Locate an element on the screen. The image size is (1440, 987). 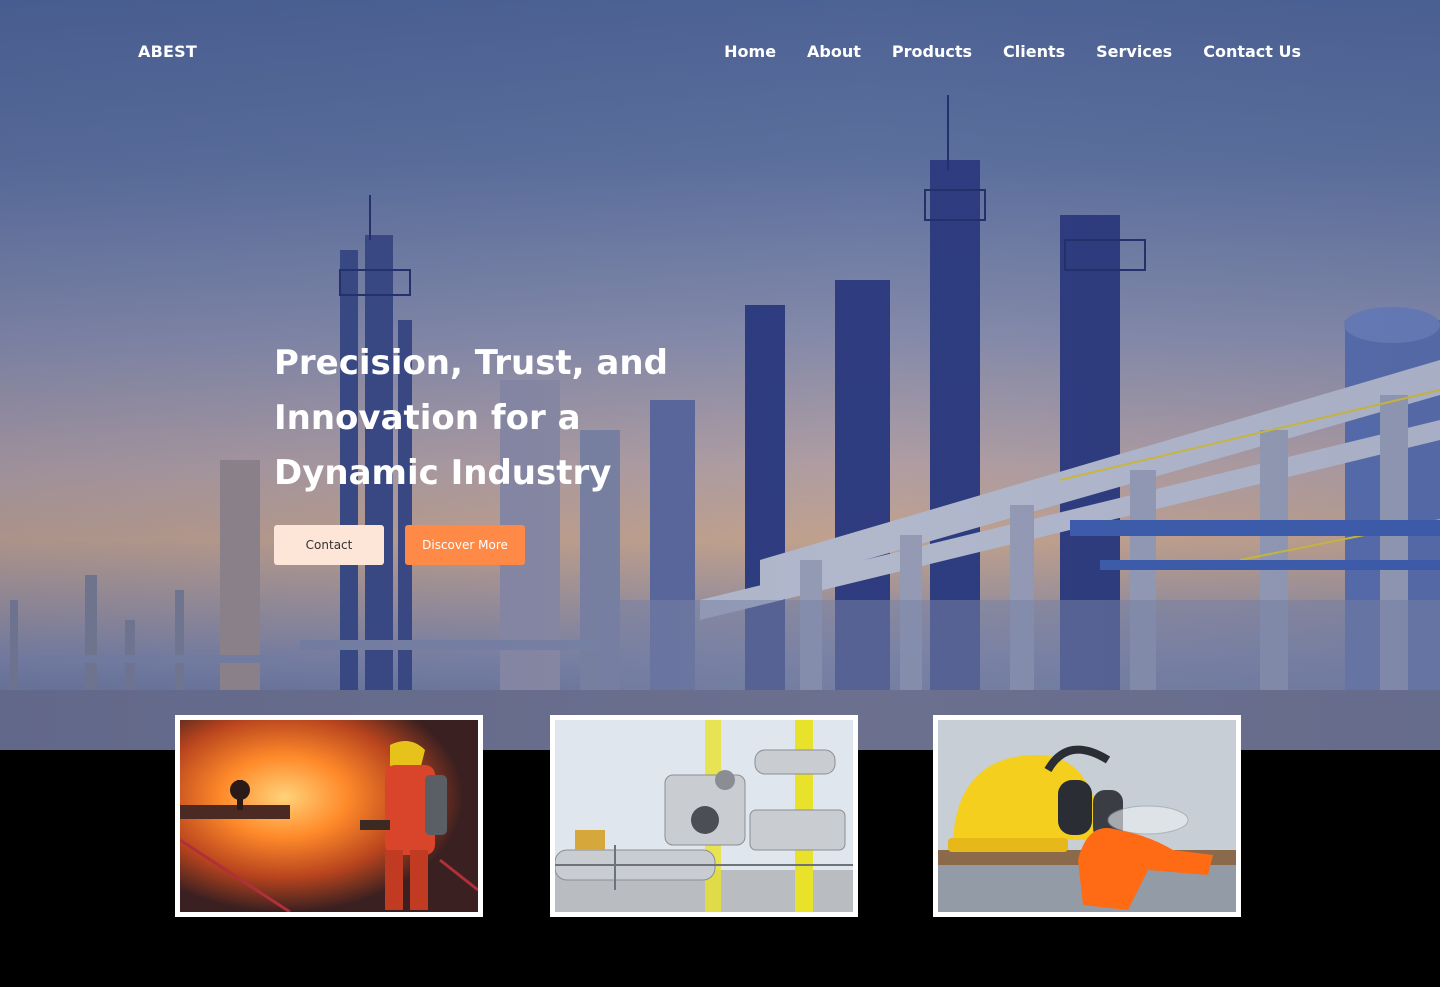
feature-card-pipeline is located at coordinates (704, 816).